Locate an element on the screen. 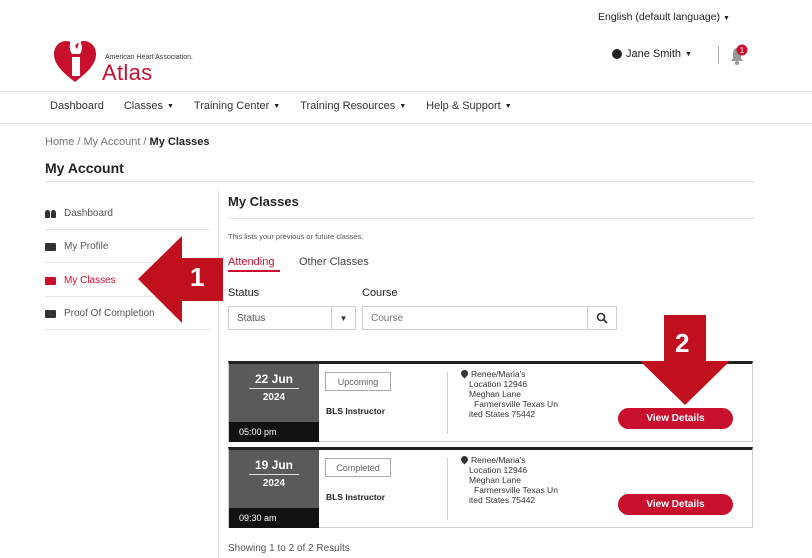 Image resolution: width=812 pixels, height=558 pixels. sidebar-item-label: My Profile is located at coordinates (86, 246).